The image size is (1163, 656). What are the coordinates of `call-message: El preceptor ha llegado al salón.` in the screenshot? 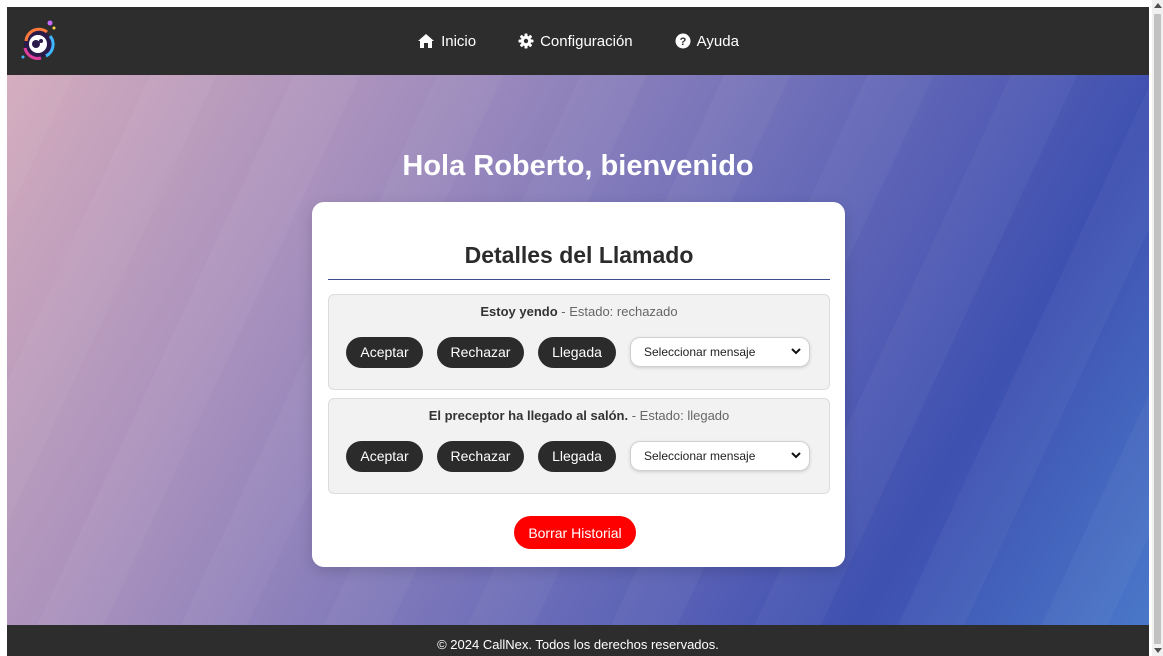 It's located at (528, 415).